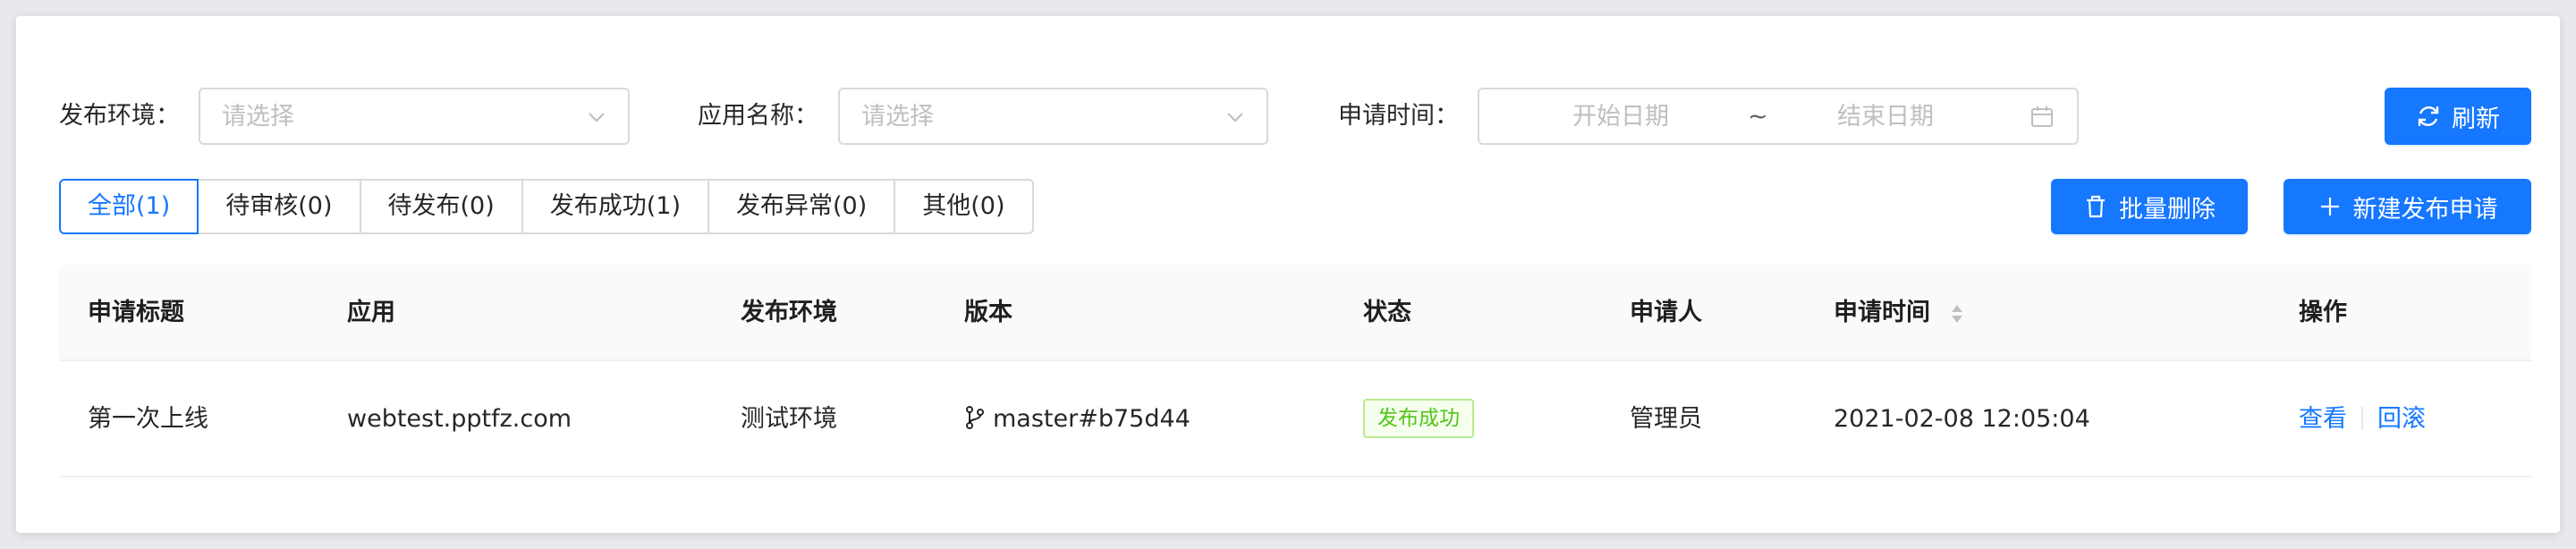  I want to click on col-status: 状态, so click(1387, 312).